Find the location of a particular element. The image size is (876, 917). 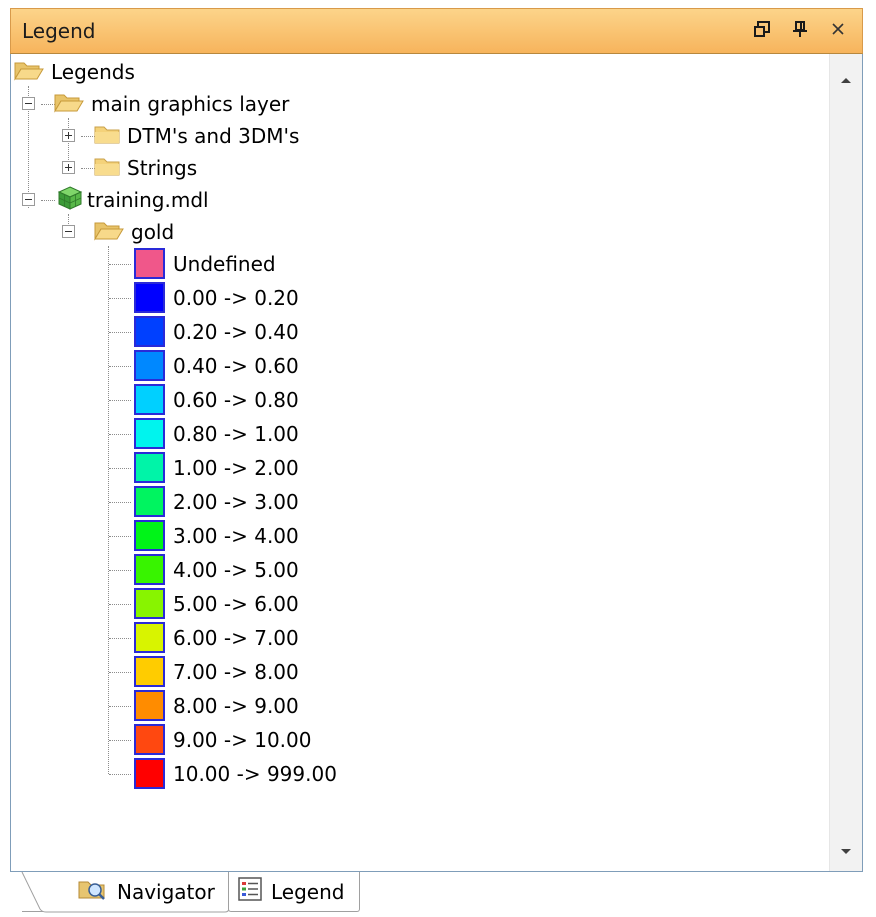

close-icon is located at coordinates (838, 31).